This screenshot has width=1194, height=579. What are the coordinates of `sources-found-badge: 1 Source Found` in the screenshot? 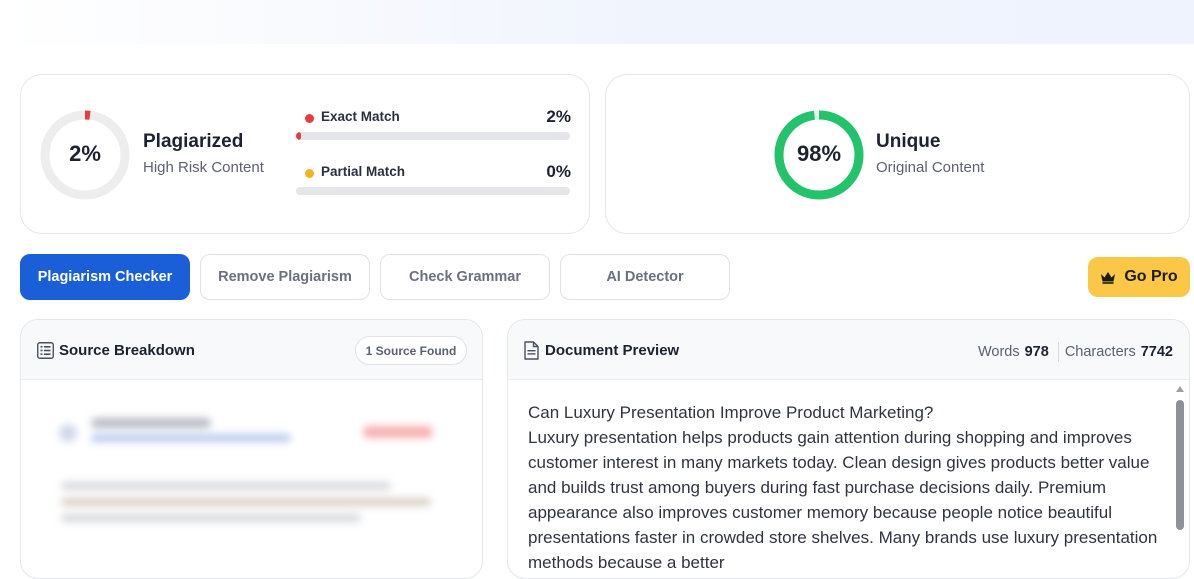 It's located at (411, 350).